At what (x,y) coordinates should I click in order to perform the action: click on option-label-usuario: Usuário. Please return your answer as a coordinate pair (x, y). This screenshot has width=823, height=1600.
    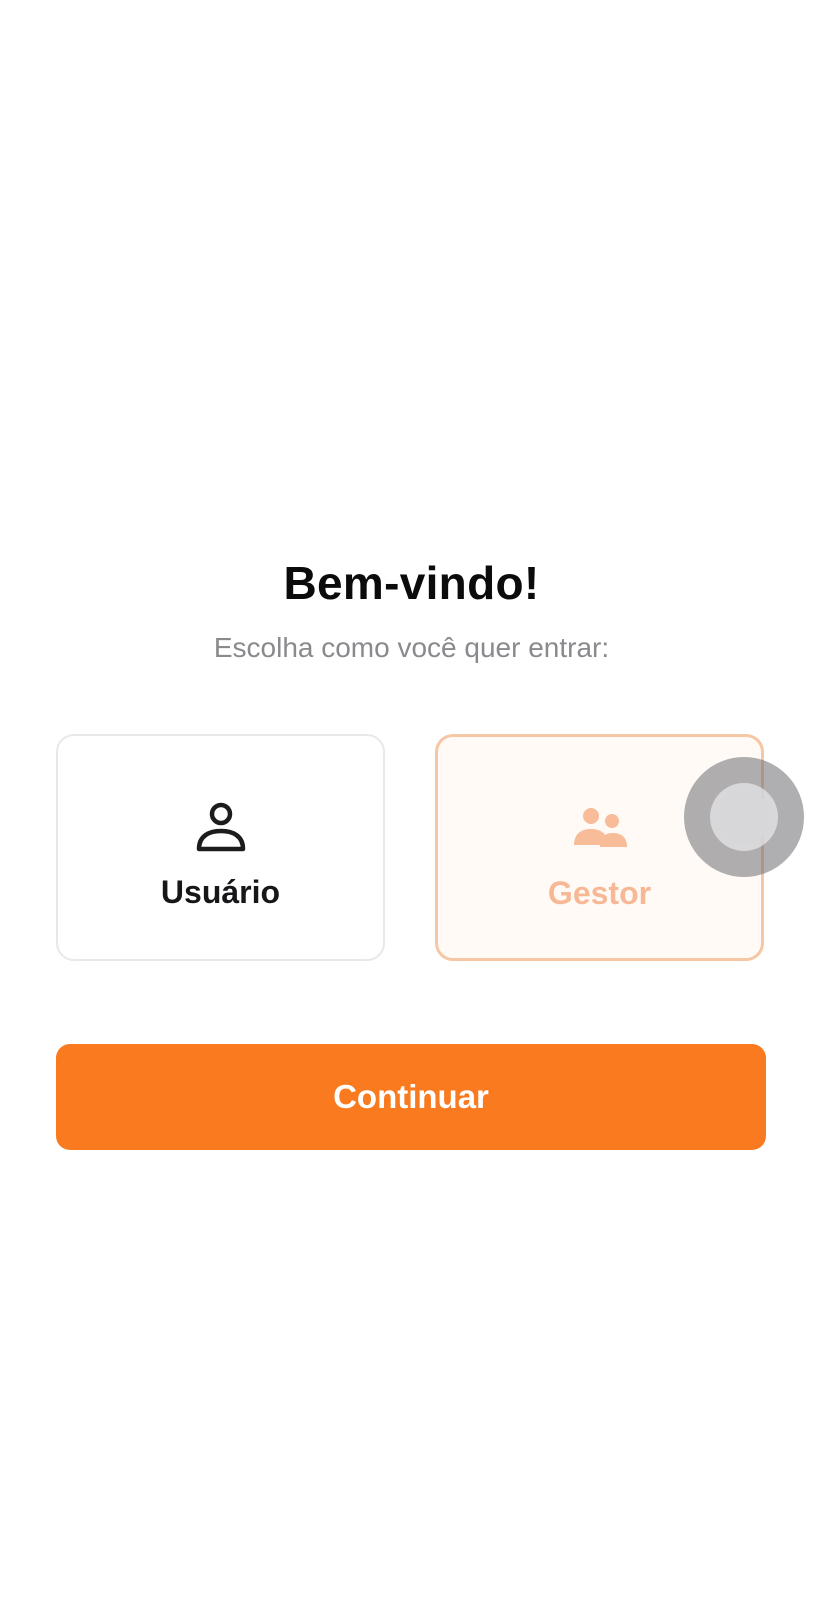
    Looking at the image, I should click on (220, 892).